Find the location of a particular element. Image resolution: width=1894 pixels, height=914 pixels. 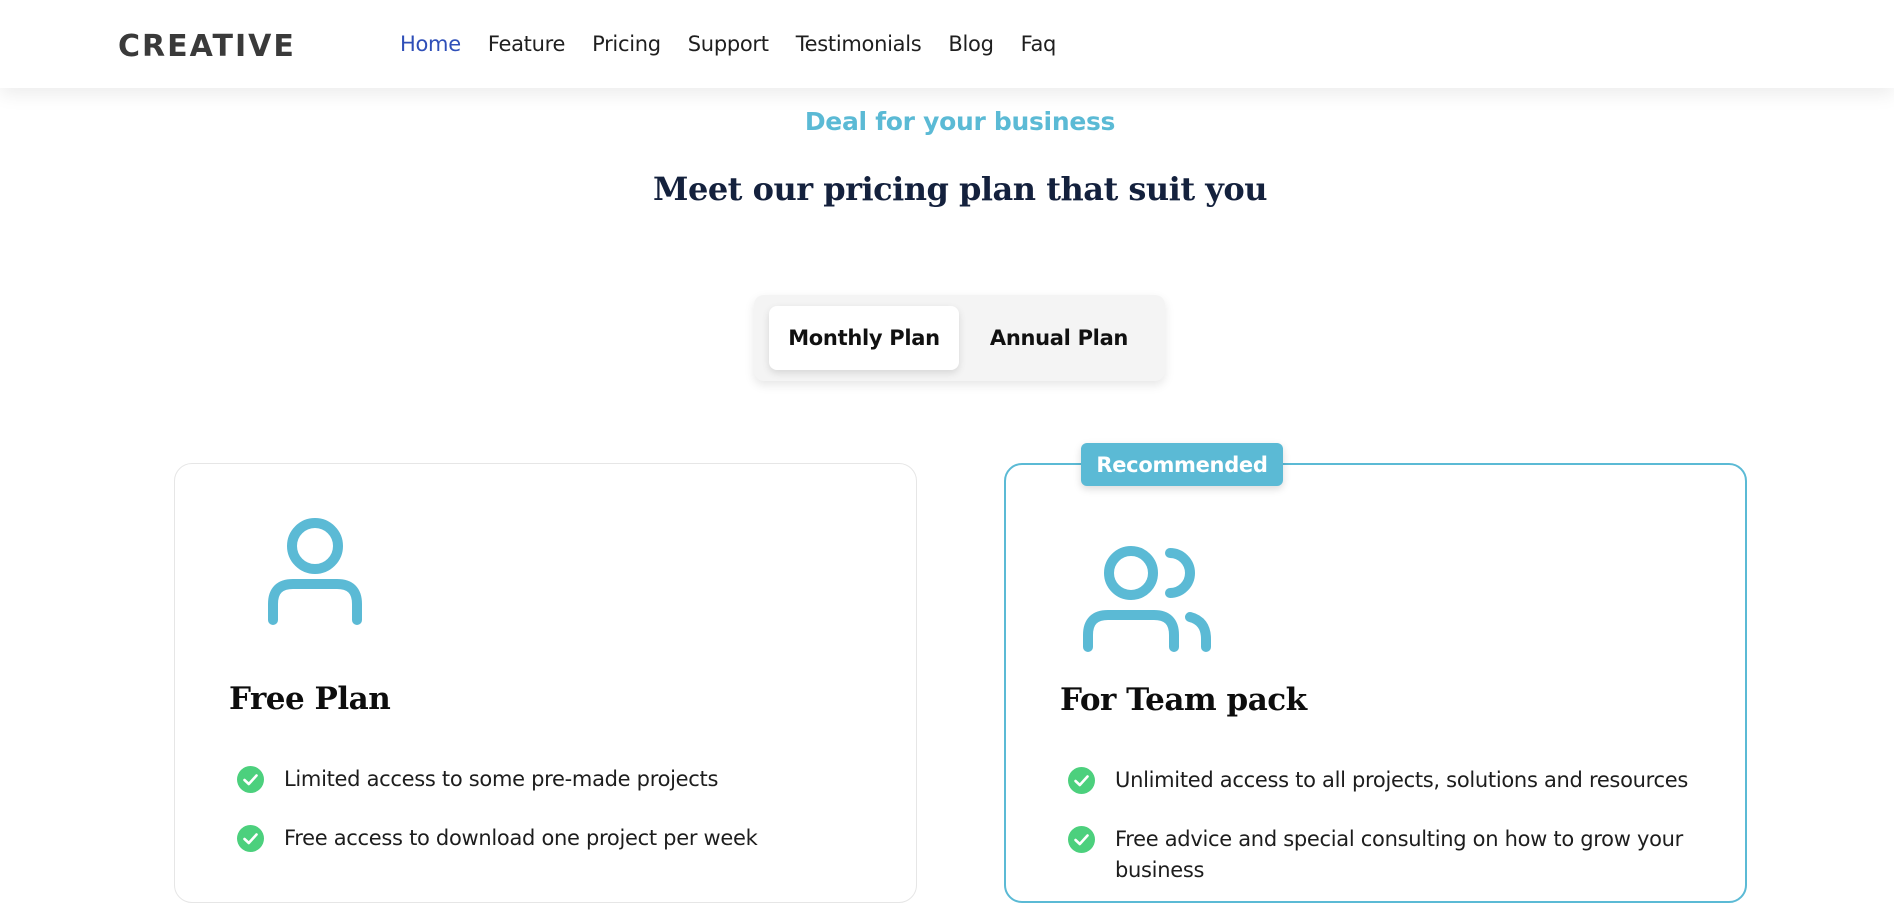

users-icon is located at coordinates (1147, 599).